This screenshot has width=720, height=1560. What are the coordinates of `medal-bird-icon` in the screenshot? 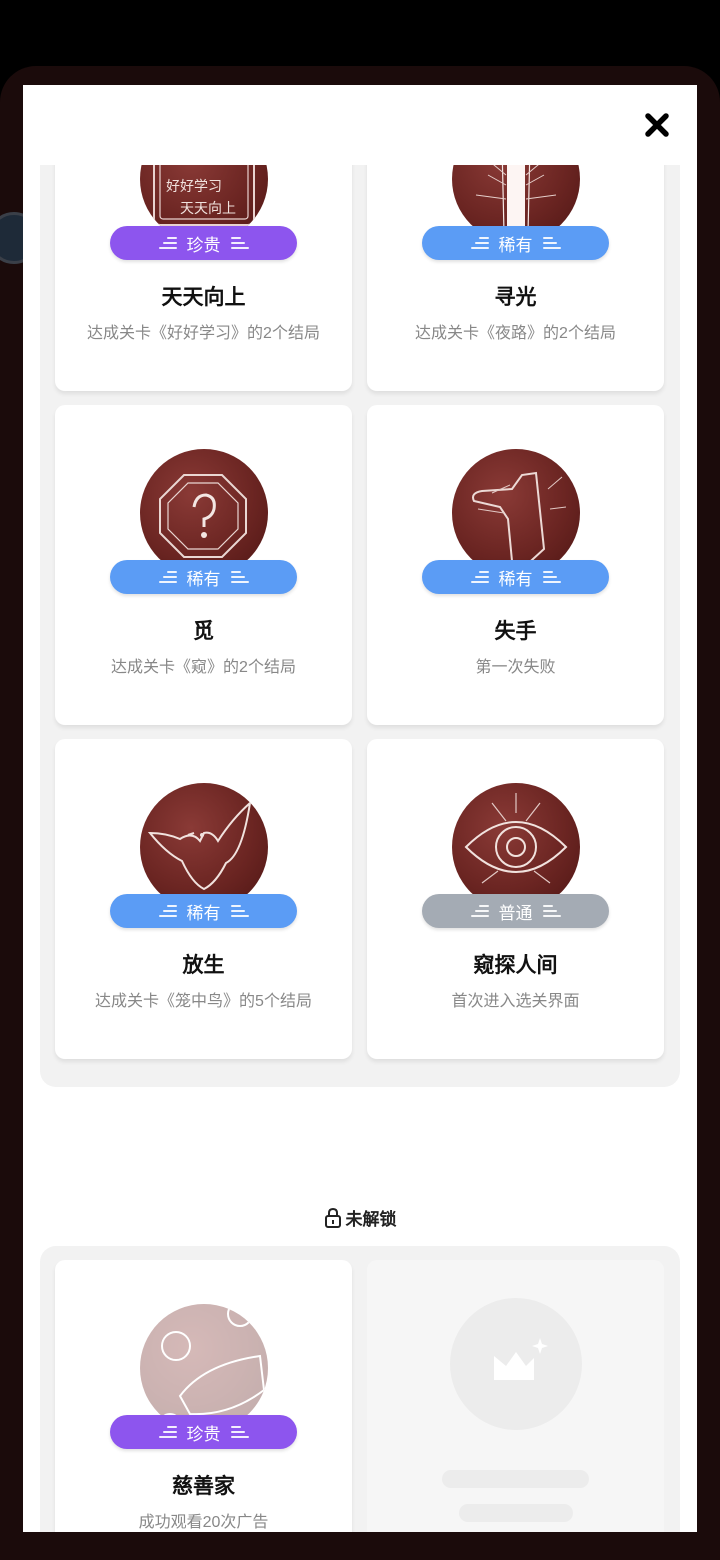 It's located at (204, 847).